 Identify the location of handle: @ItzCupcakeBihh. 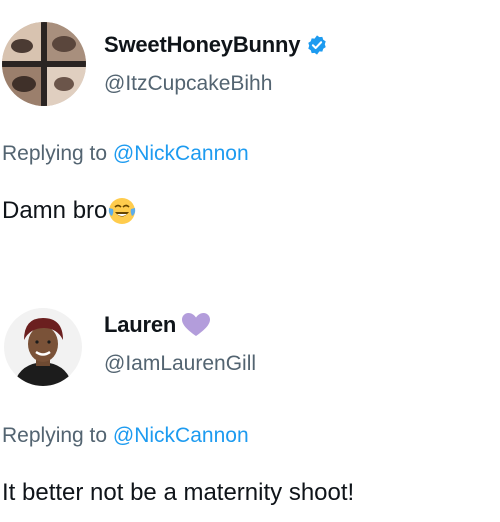
(188, 84).